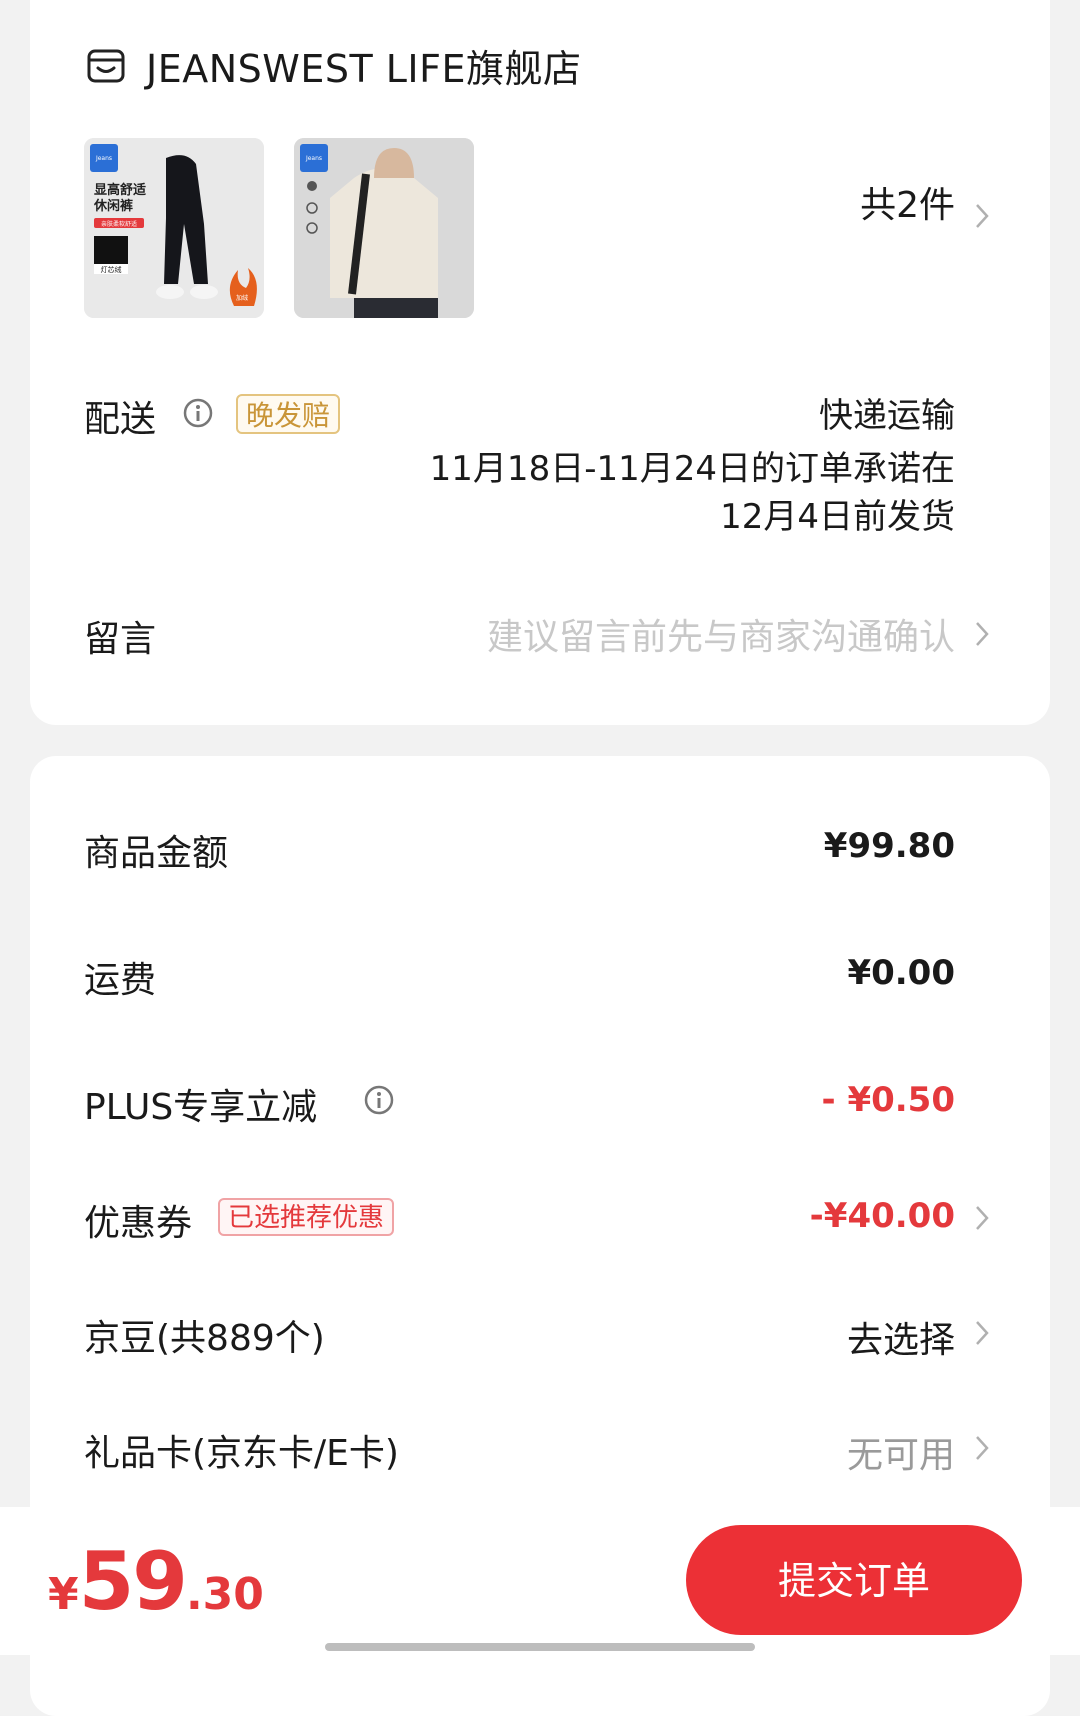  I want to click on note-input: 建议留言前先与商家沟通确认, so click(721, 634).